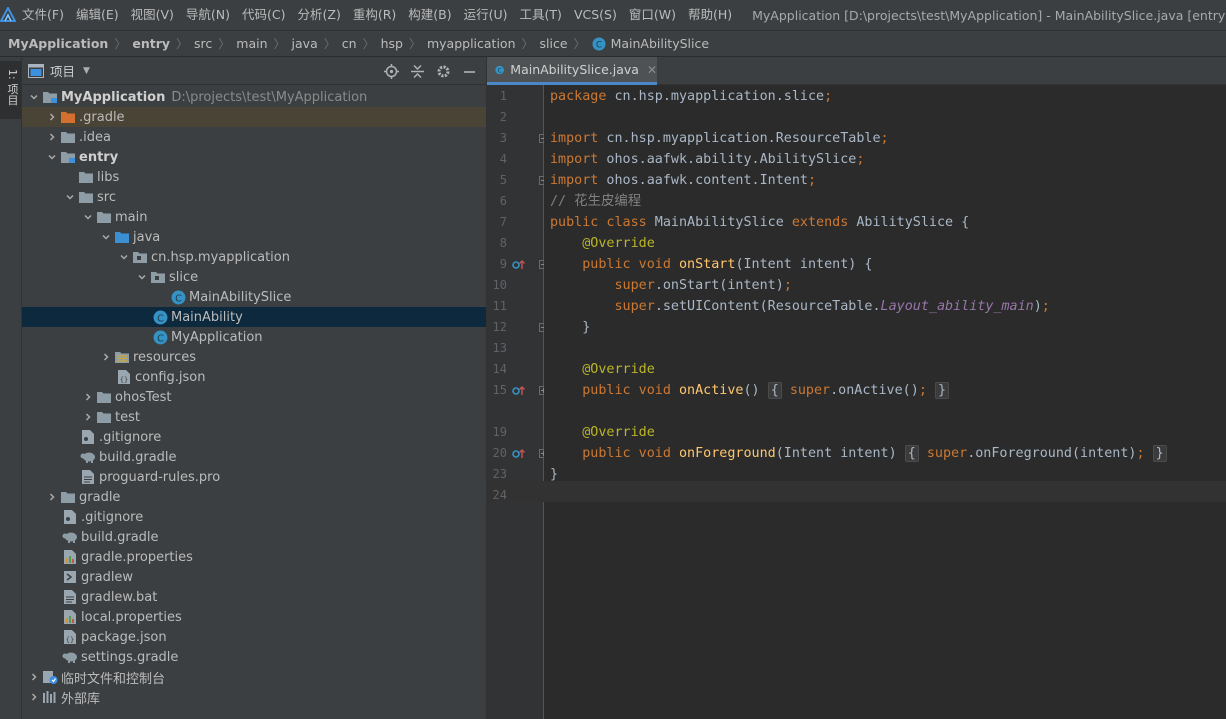 This screenshot has width=1226, height=719. What do you see at coordinates (254, 137) in the screenshot?
I see `tree-node-idea: .idea` at bounding box center [254, 137].